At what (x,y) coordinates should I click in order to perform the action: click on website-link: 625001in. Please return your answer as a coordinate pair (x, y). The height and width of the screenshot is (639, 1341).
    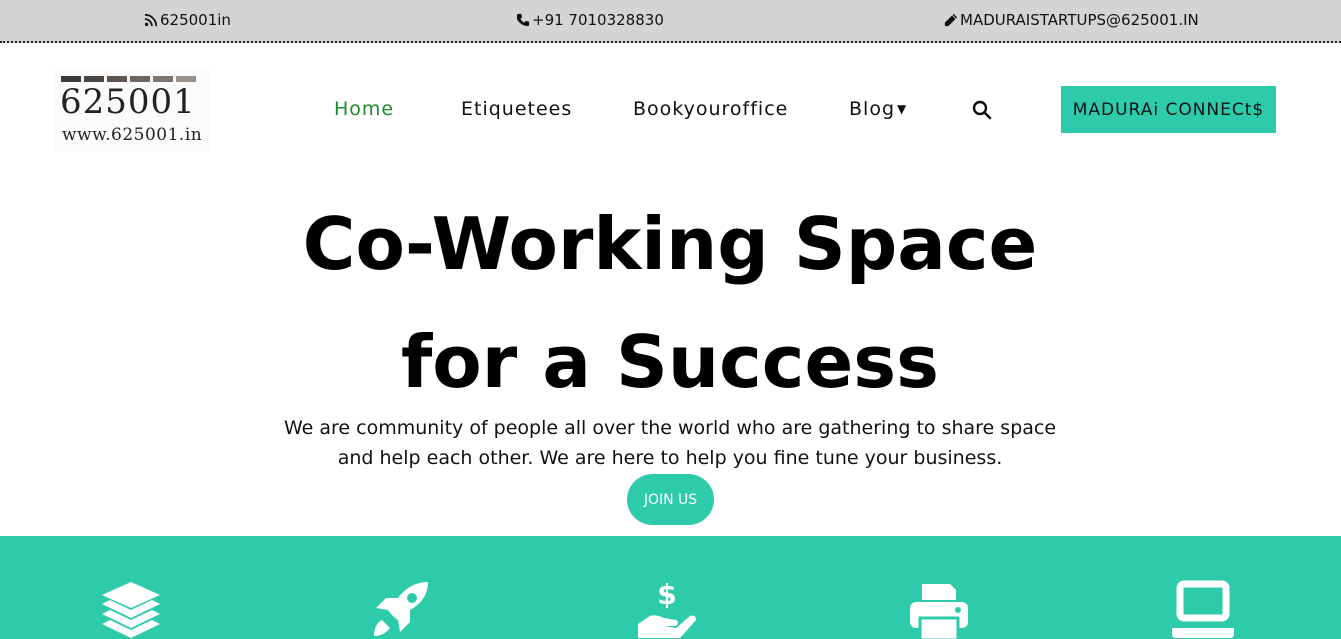
    Looking at the image, I should click on (187, 20).